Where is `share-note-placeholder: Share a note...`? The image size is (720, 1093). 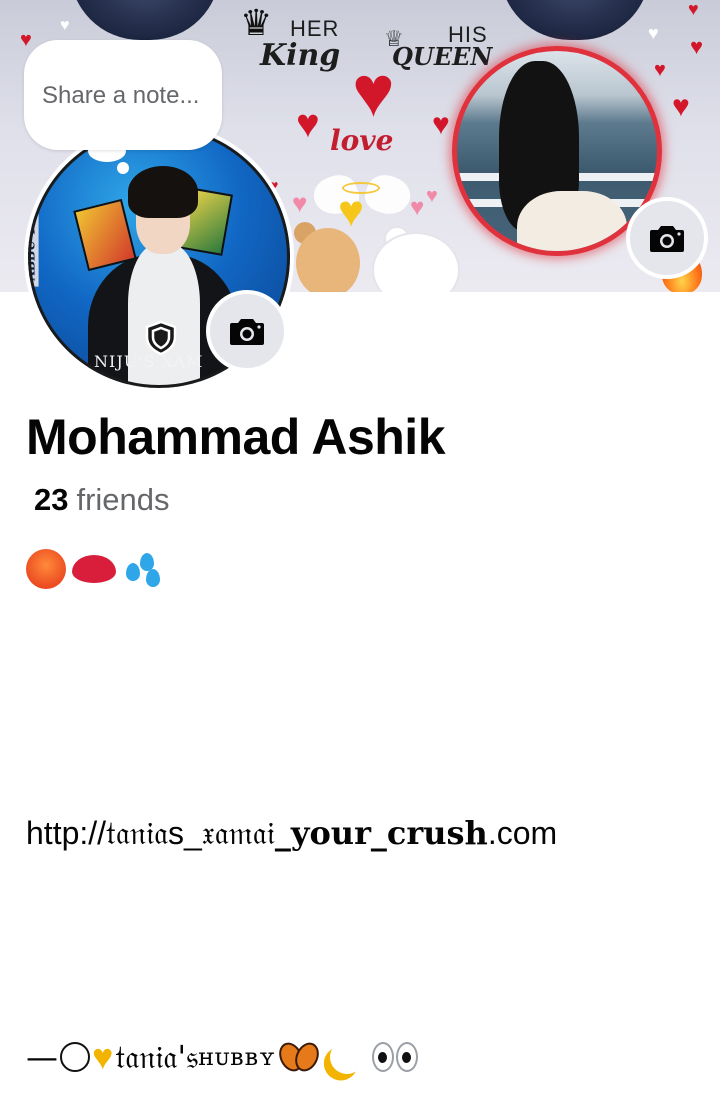
share-note-placeholder: Share a note... is located at coordinates (121, 95).